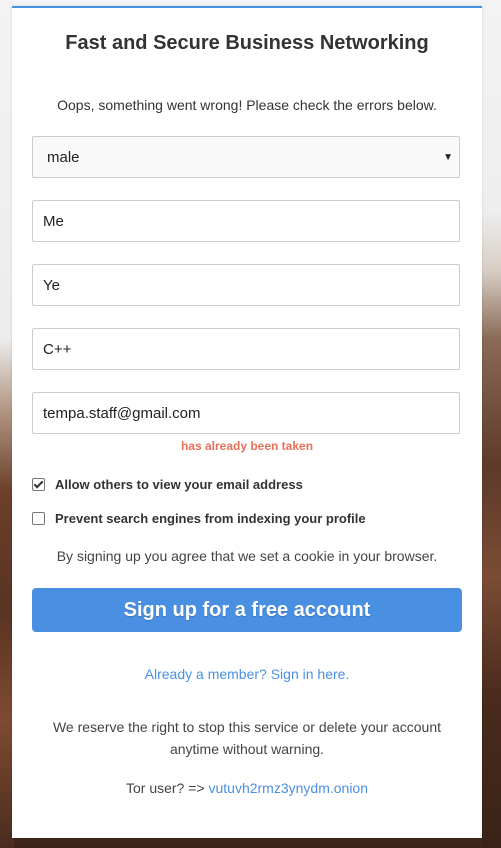 The height and width of the screenshot is (848, 501). What do you see at coordinates (246, 285) in the screenshot?
I see `last-name-field: Ye` at bounding box center [246, 285].